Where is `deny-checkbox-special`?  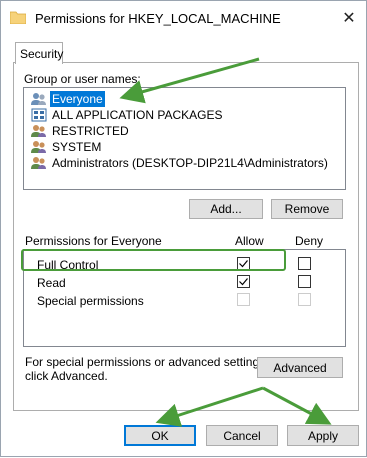 deny-checkbox-special is located at coordinates (304, 299).